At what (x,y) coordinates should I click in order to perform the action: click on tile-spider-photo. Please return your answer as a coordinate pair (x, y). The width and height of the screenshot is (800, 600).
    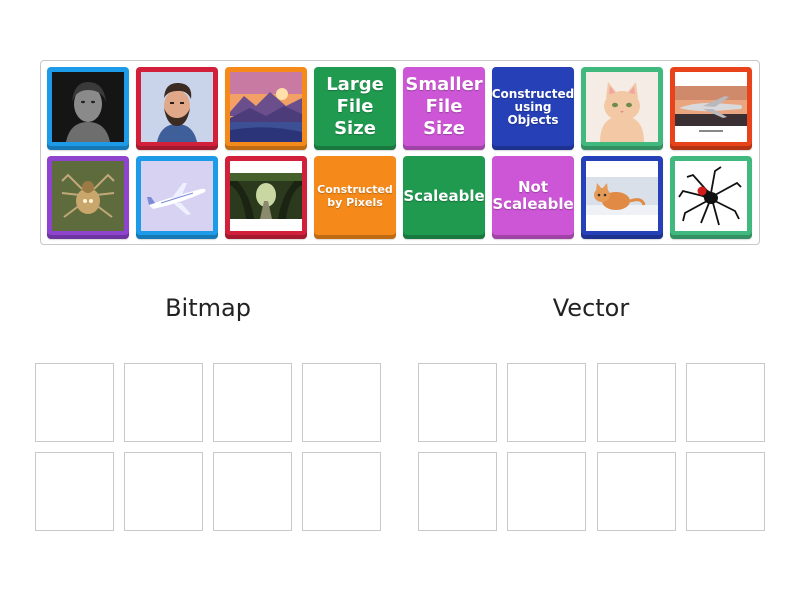
    Looking at the image, I should click on (88, 197).